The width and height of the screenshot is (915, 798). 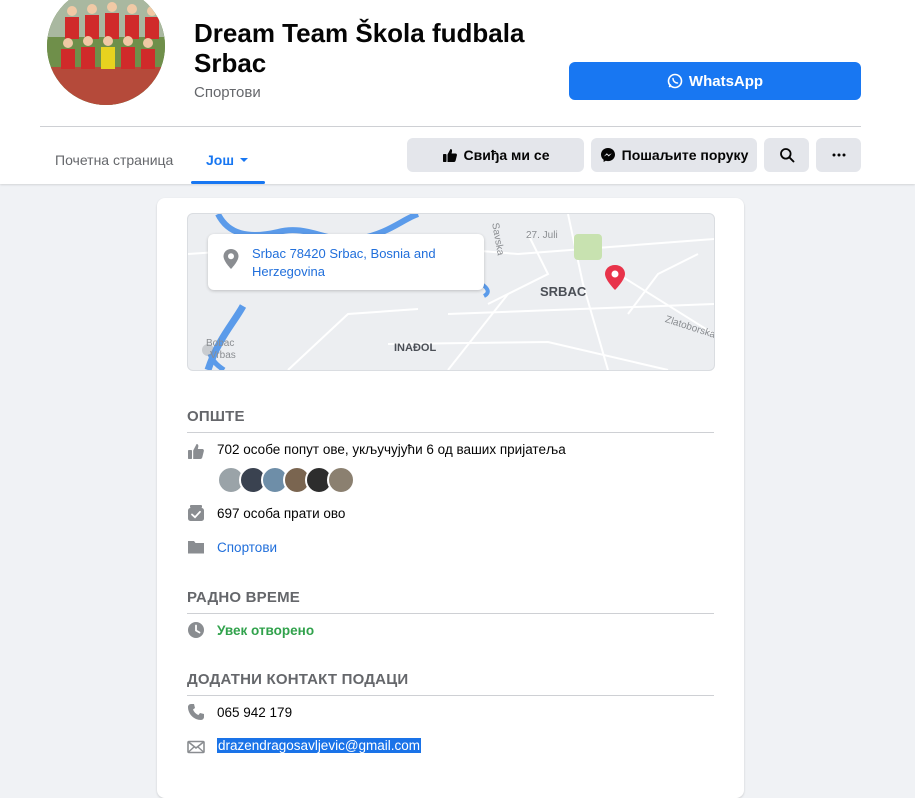 What do you see at coordinates (506, 155) in the screenshot?
I see `like-button-label: Свиђа ми се` at bounding box center [506, 155].